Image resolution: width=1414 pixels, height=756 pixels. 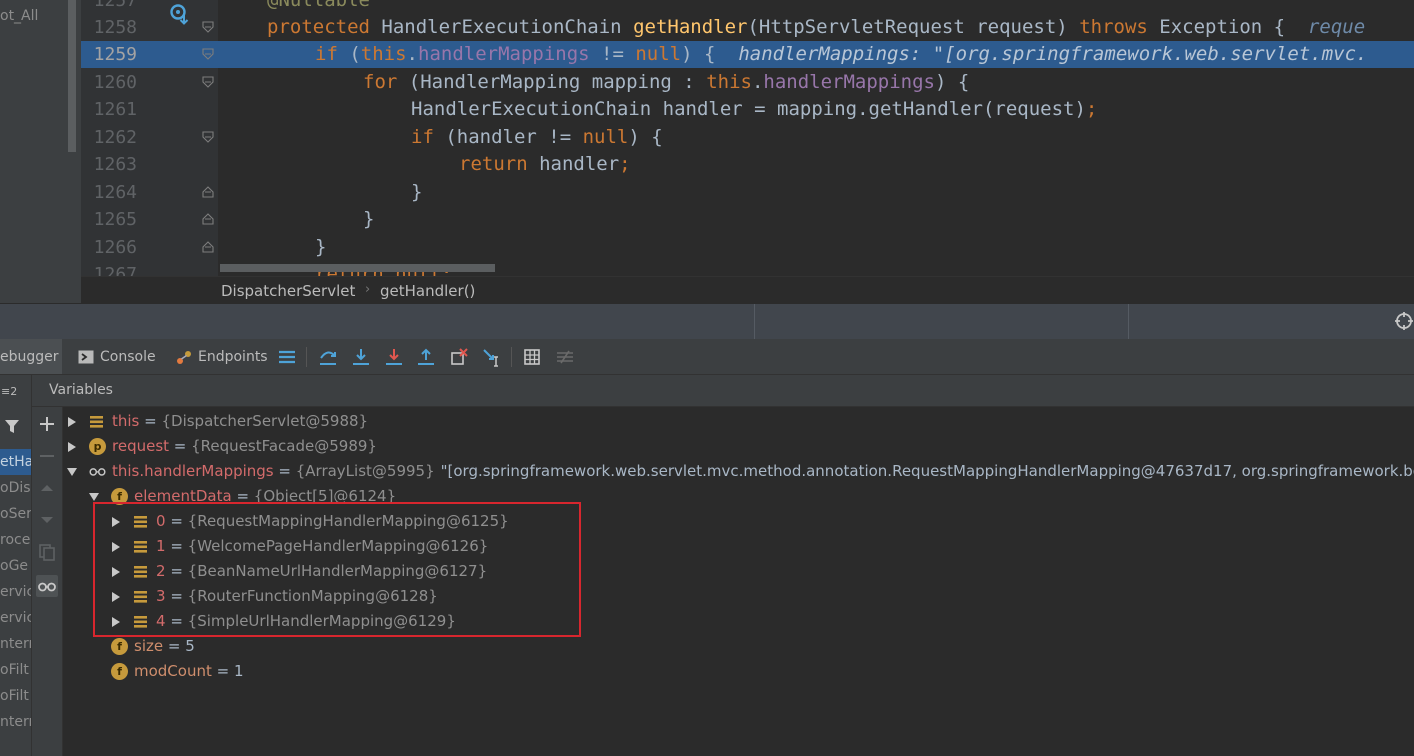 What do you see at coordinates (112, 82) in the screenshot?
I see `line-number: 1260` at bounding box center [112, 82].